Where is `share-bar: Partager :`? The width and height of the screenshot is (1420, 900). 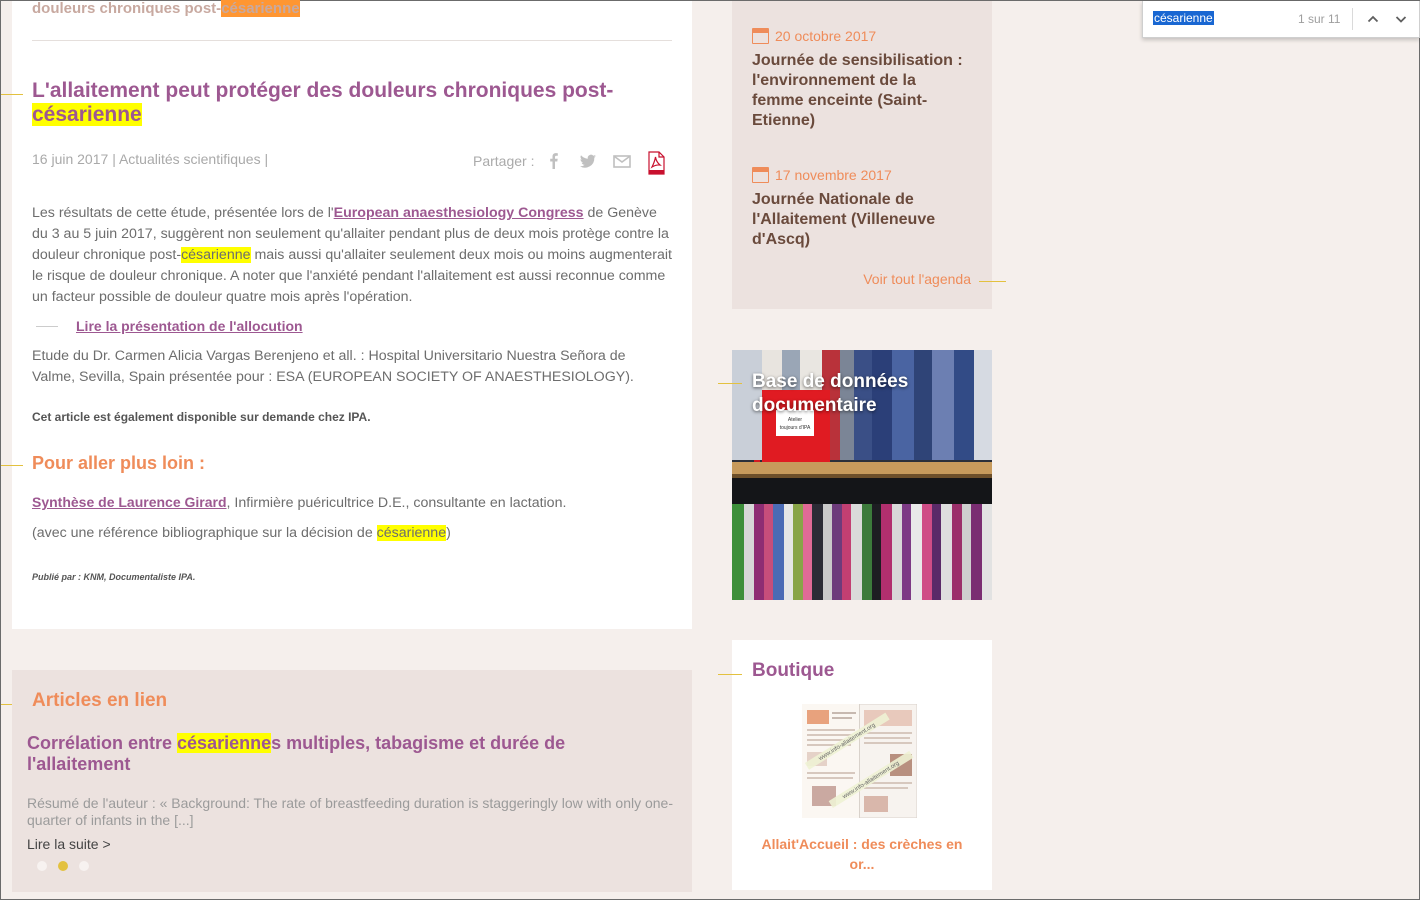 share-bar: Partager : is located at coordinates (569, 163).